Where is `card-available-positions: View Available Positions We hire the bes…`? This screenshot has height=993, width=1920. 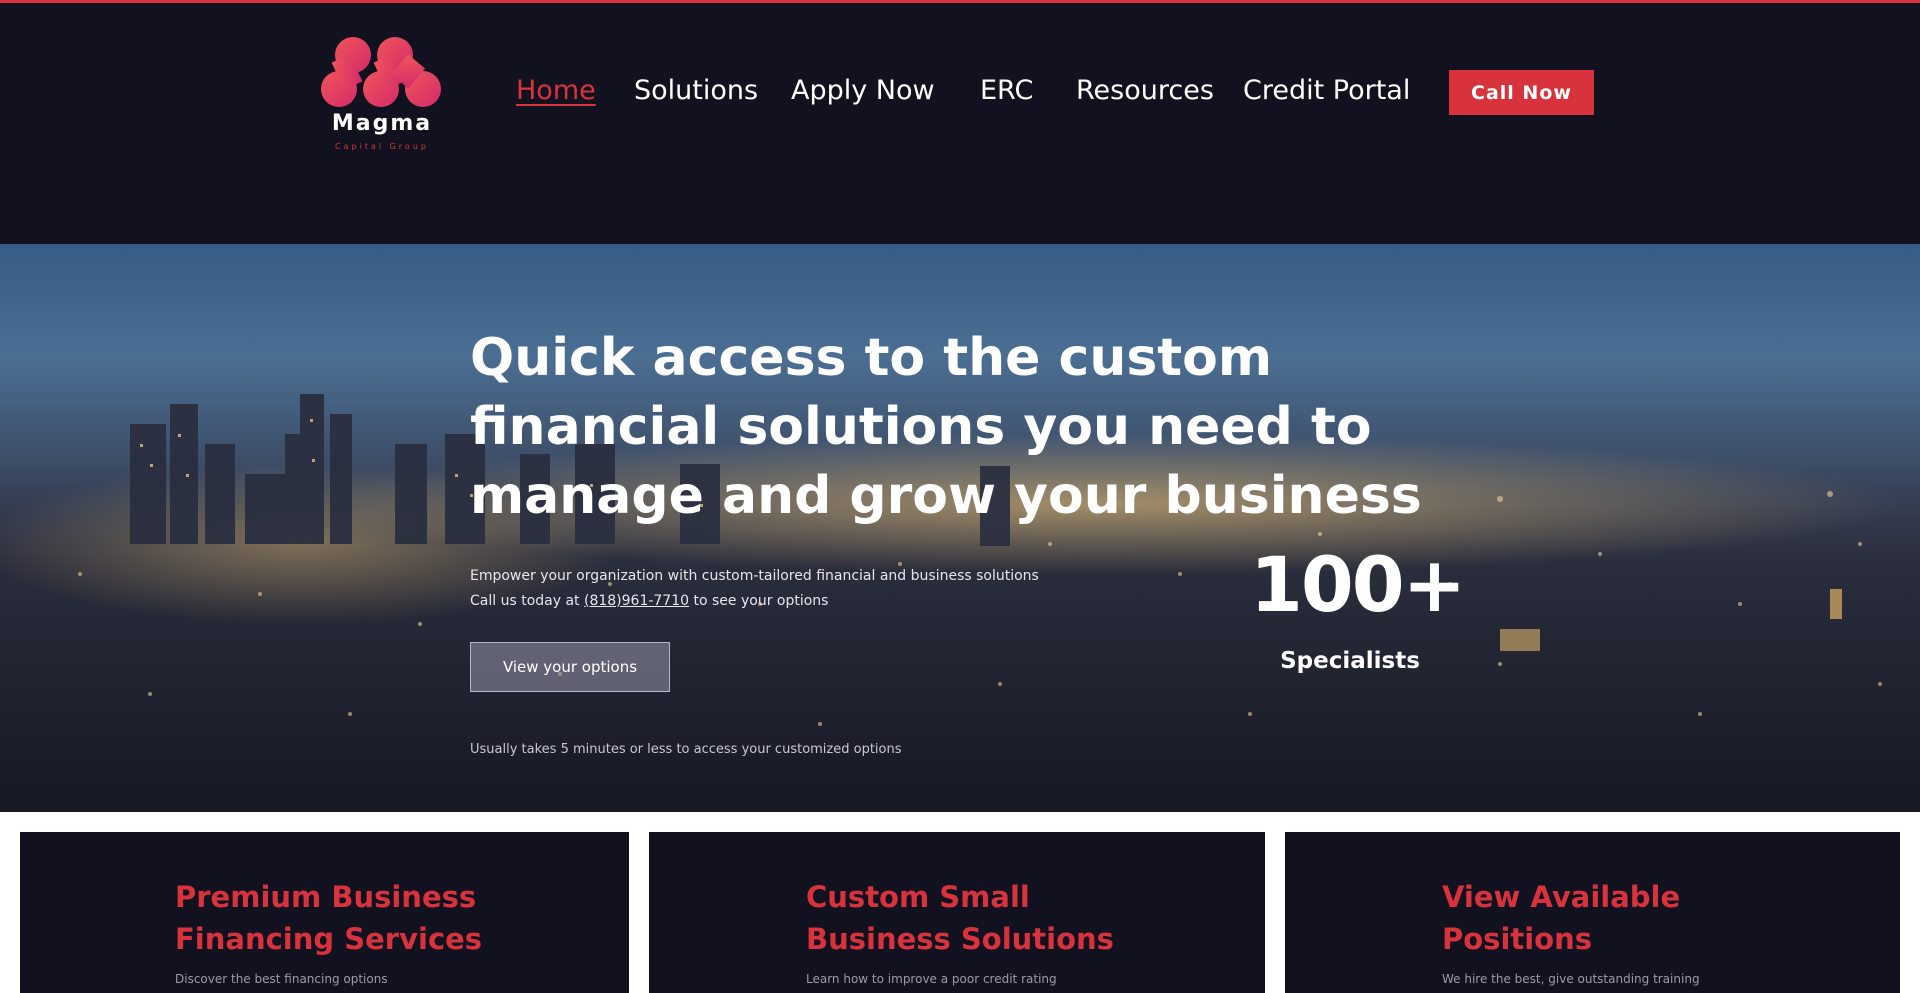
card-available-positions: View Available Positions We hire the bes… is located at coordinates (1592, 912).